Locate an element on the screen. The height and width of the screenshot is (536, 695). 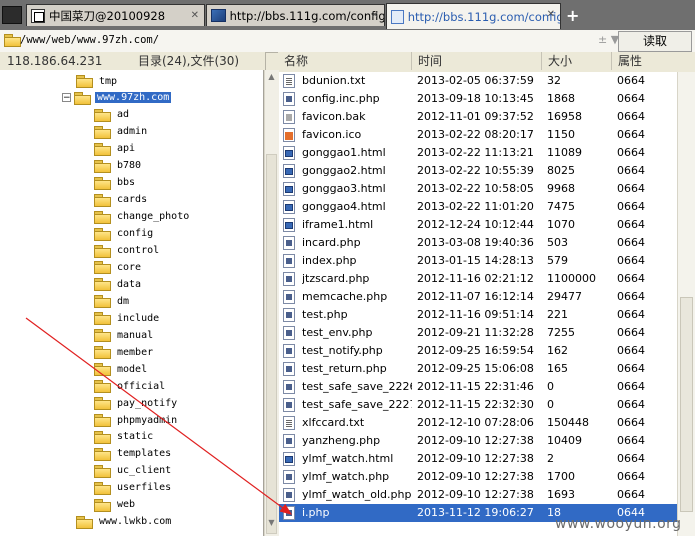
tree-node-label: phpmyadmin is located at coordinates (147, 420).